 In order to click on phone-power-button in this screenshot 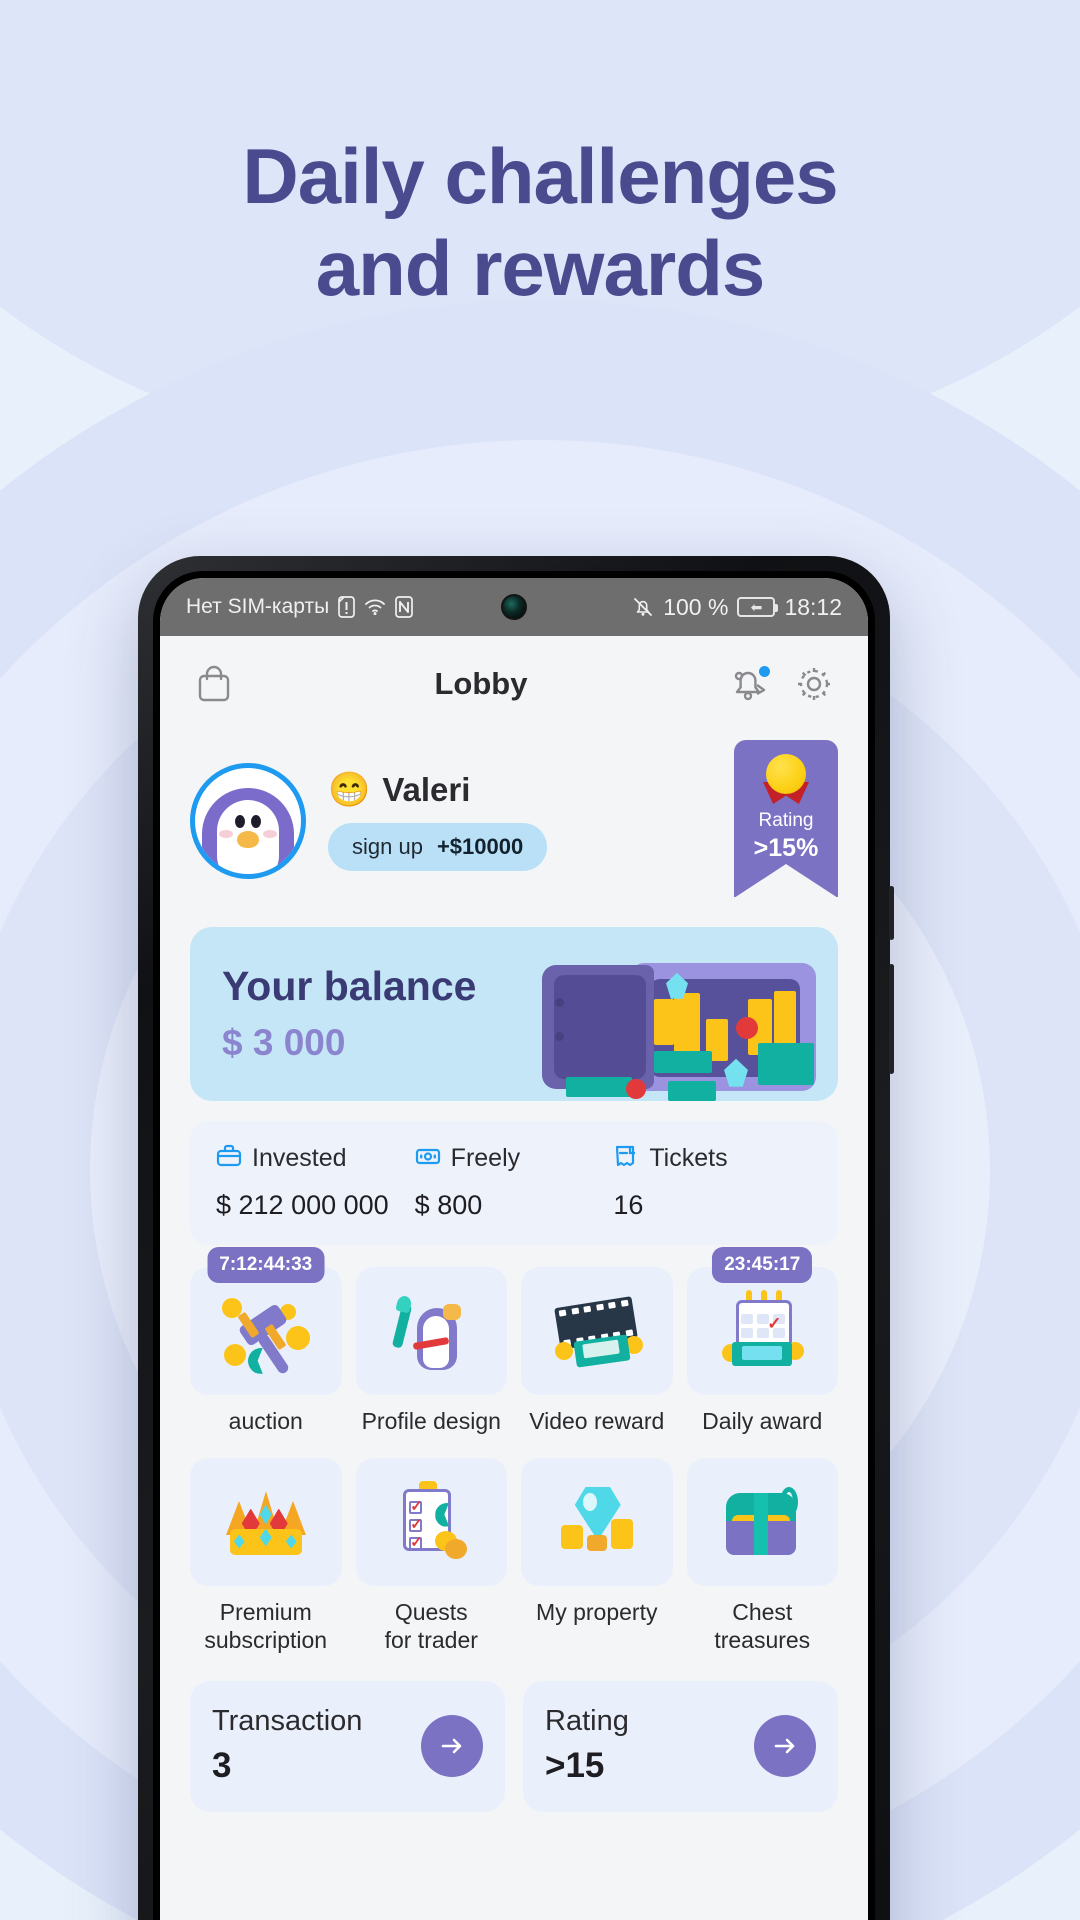, I will do `click(891, 913)`.